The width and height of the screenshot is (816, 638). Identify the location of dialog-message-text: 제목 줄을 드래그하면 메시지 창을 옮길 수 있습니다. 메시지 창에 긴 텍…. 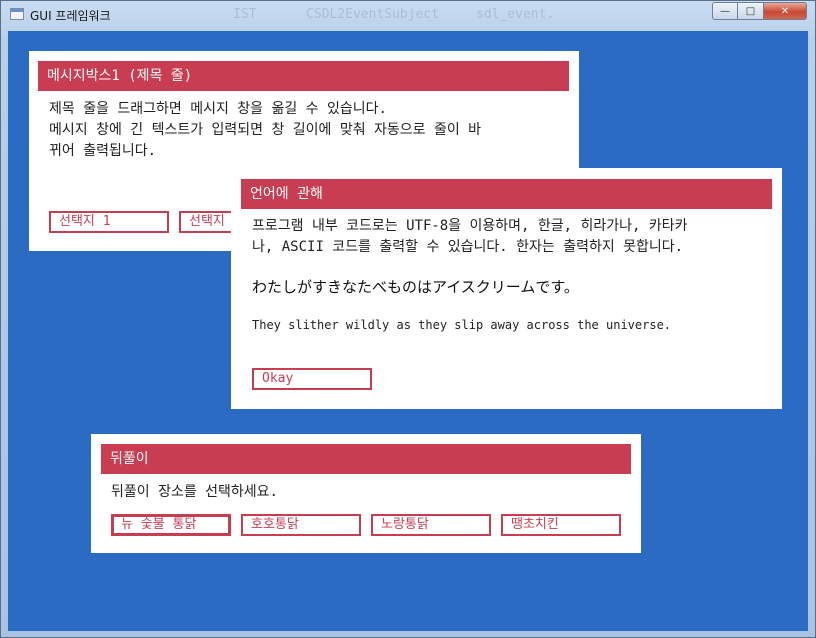
(265, 130).